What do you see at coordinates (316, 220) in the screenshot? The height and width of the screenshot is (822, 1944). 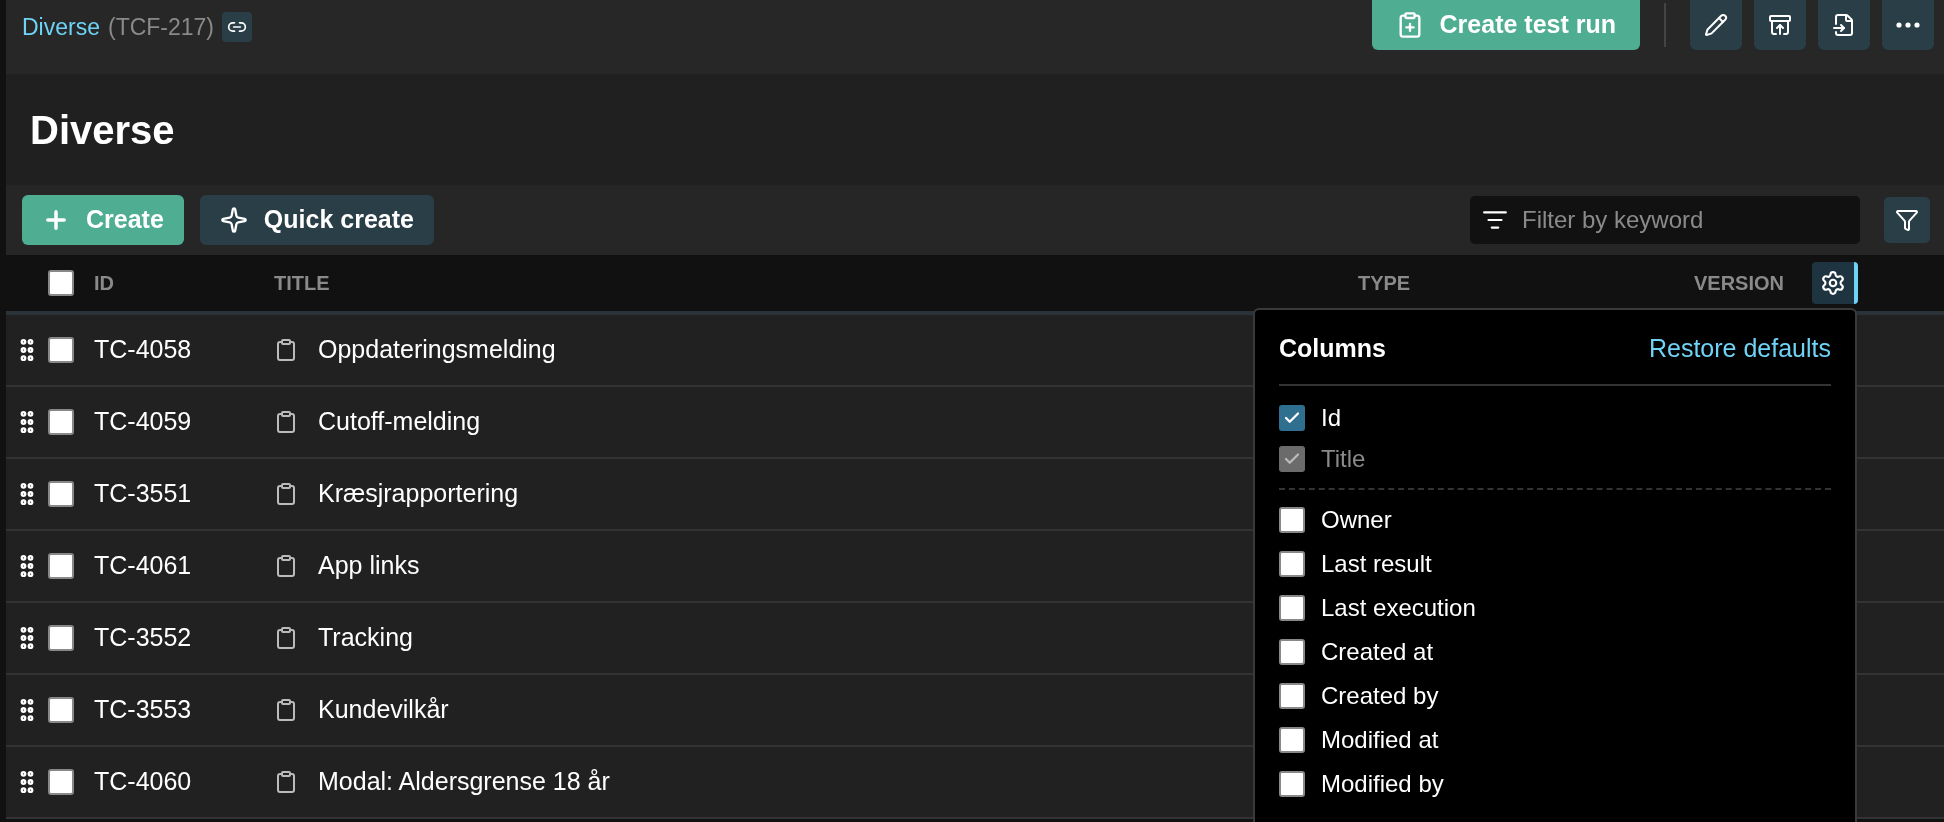 I see `quick-create-button: Quick create` at bounding box center [316, 220].